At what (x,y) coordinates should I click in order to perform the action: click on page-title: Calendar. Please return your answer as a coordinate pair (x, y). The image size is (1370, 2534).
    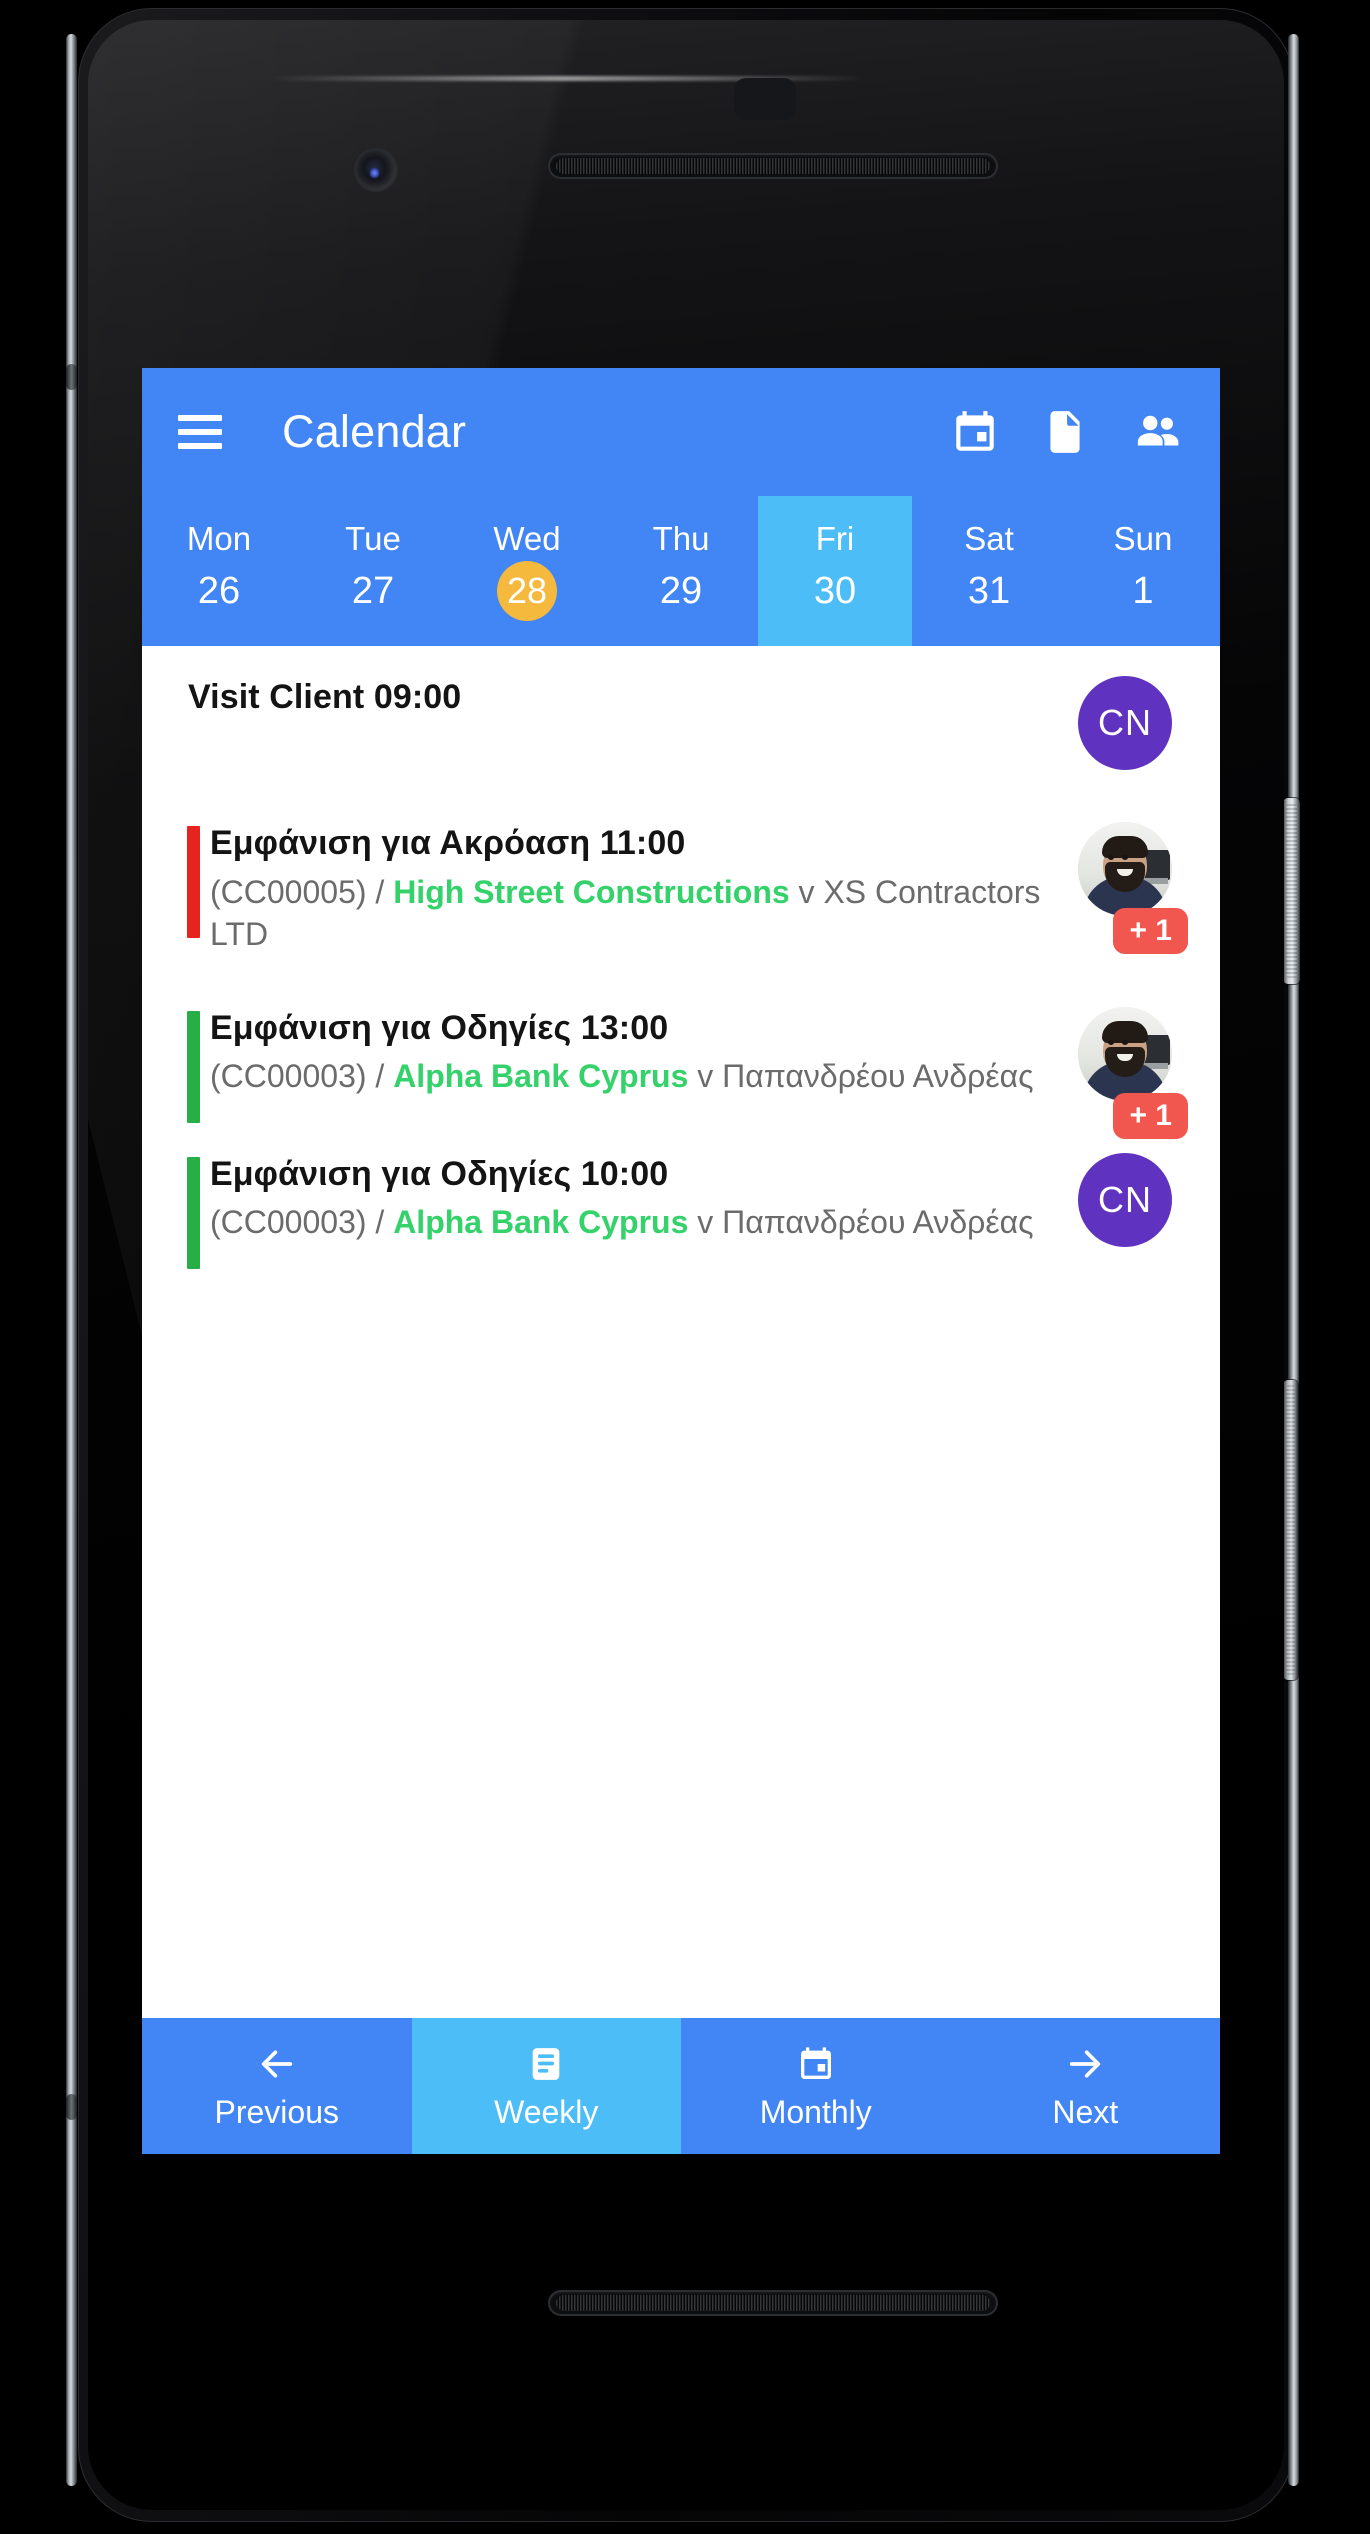
    Looking at the image, I should click on (374, 431).